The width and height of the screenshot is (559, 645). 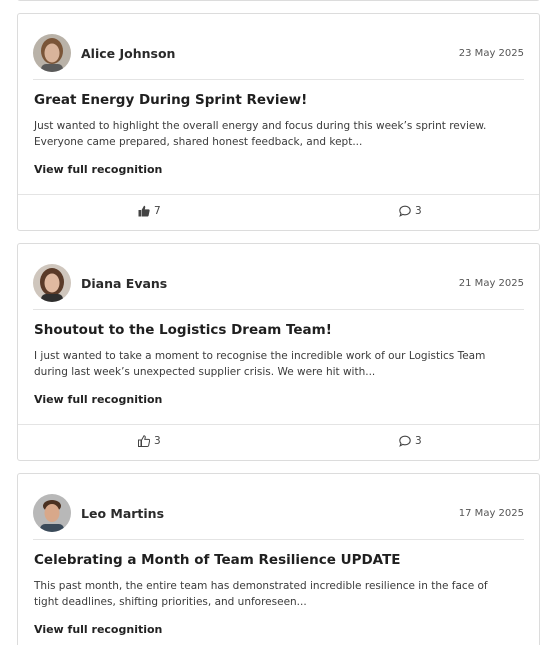 I want to click on like-count: 7, so click(x=157, y=211).